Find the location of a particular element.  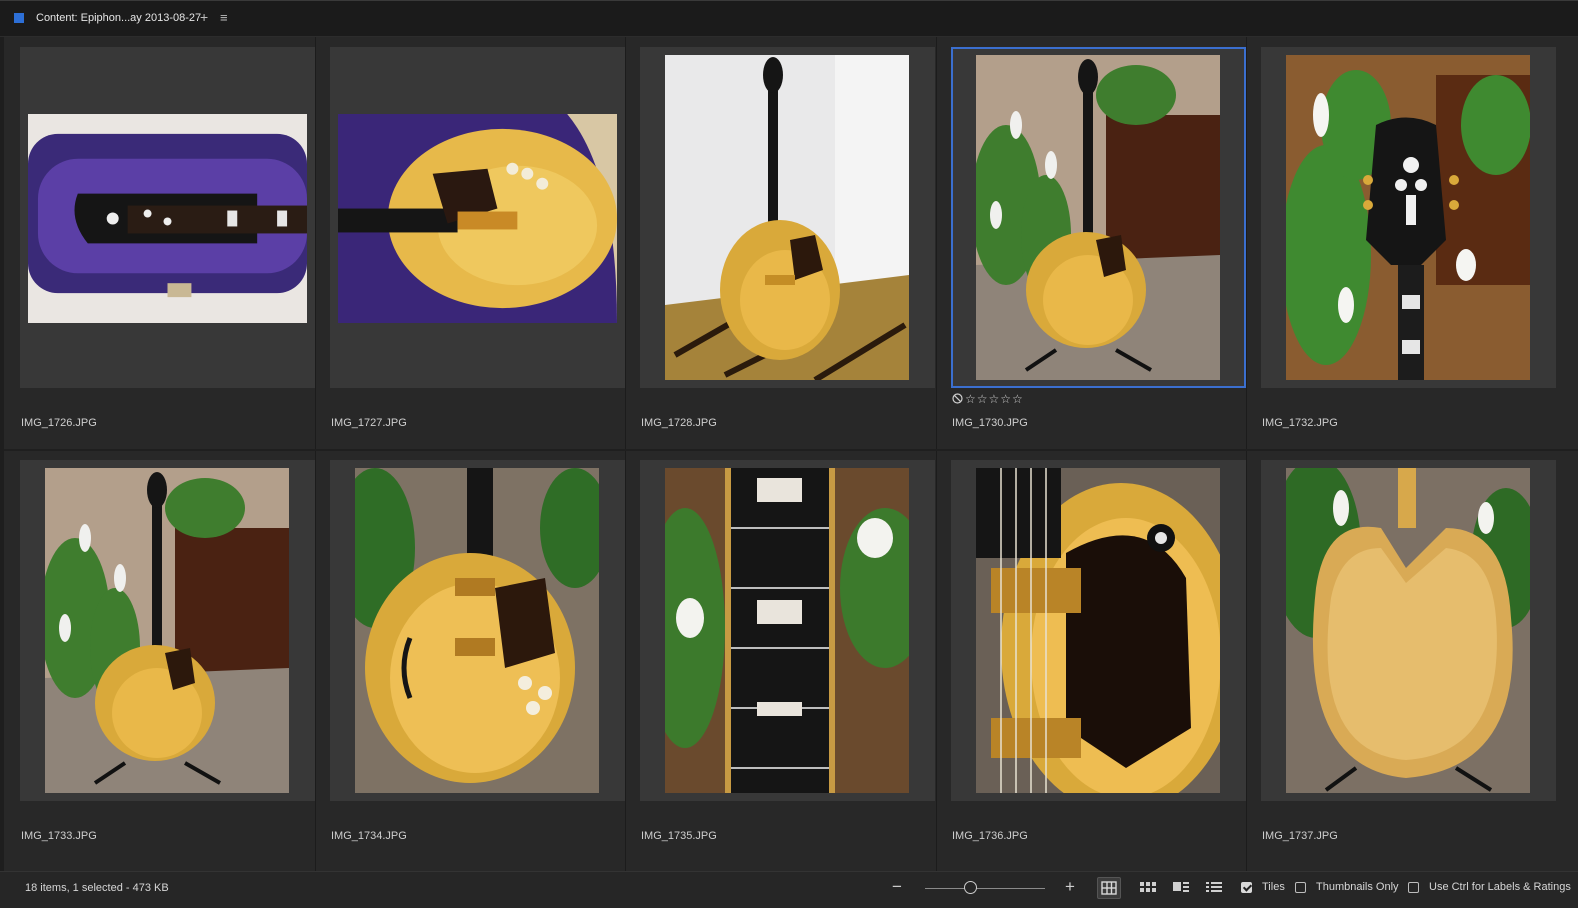

thumbnail-item: IMG_1733.JPG is located at coordinates (167, 653).